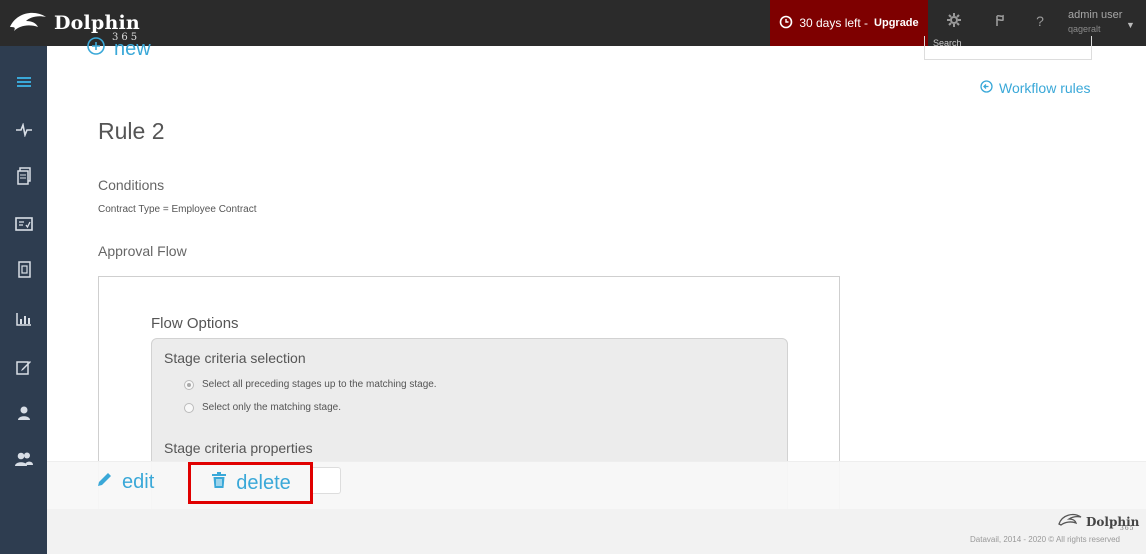  I want to click on clock-icon, so click(786, 23).